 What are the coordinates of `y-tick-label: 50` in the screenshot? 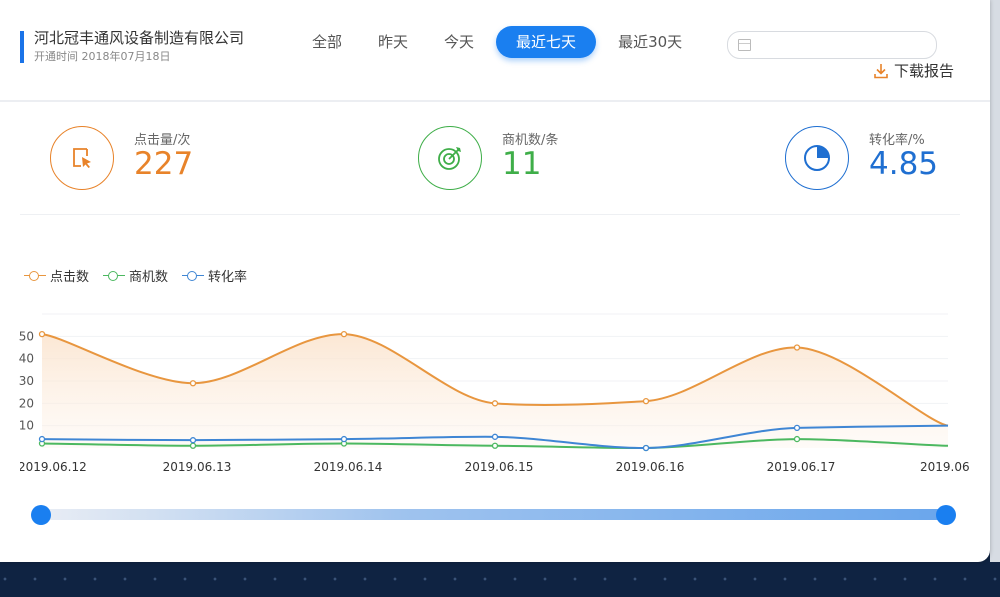 It's located at (26, 336).